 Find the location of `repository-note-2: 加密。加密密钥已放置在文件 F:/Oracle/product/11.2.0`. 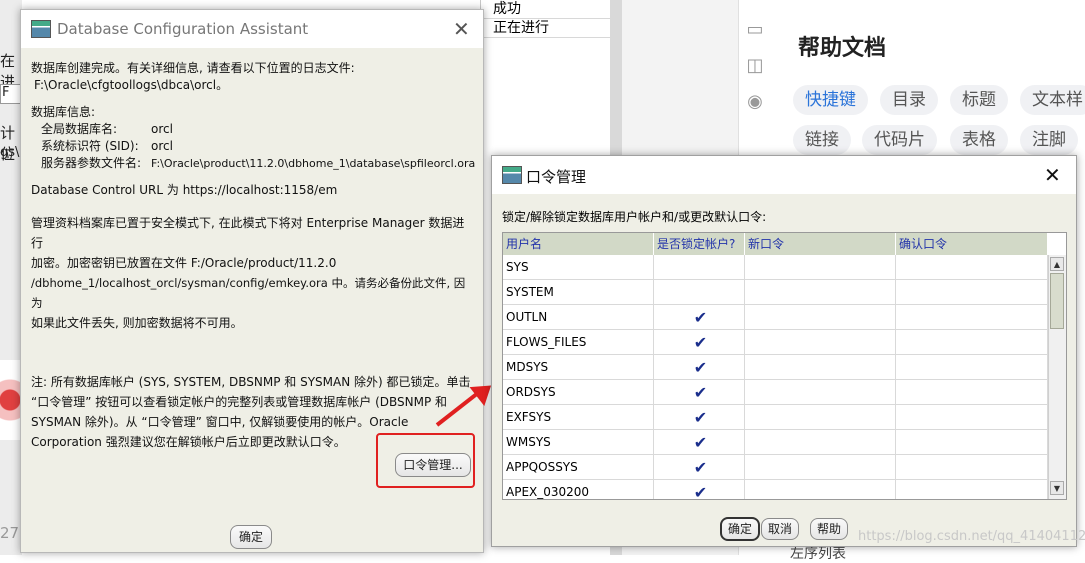

repository-note-2: 加密。加密密钥已放置在文件 F:/Oracle/product/11.2.0 is located at coordinates (184, 263).